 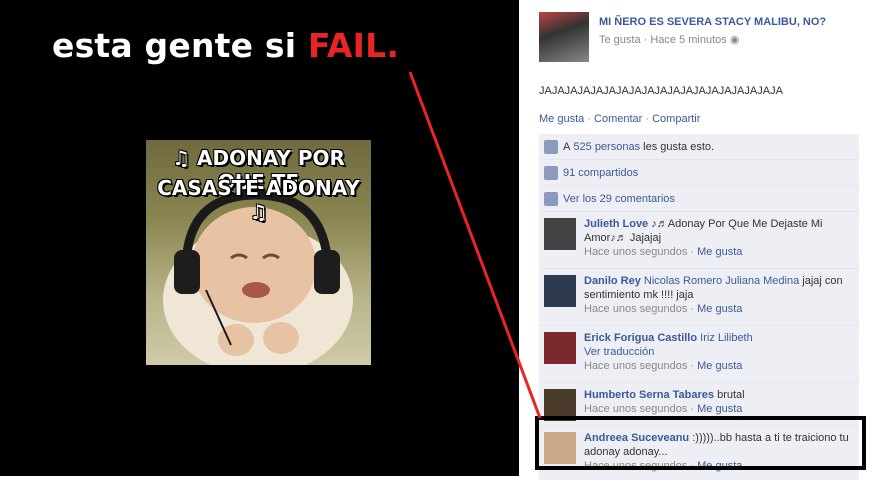 What do you see at coordinates (180, 45) in the screenshot?
I see `caption-prefix: esta gente si` at bounding box center [180, 45].